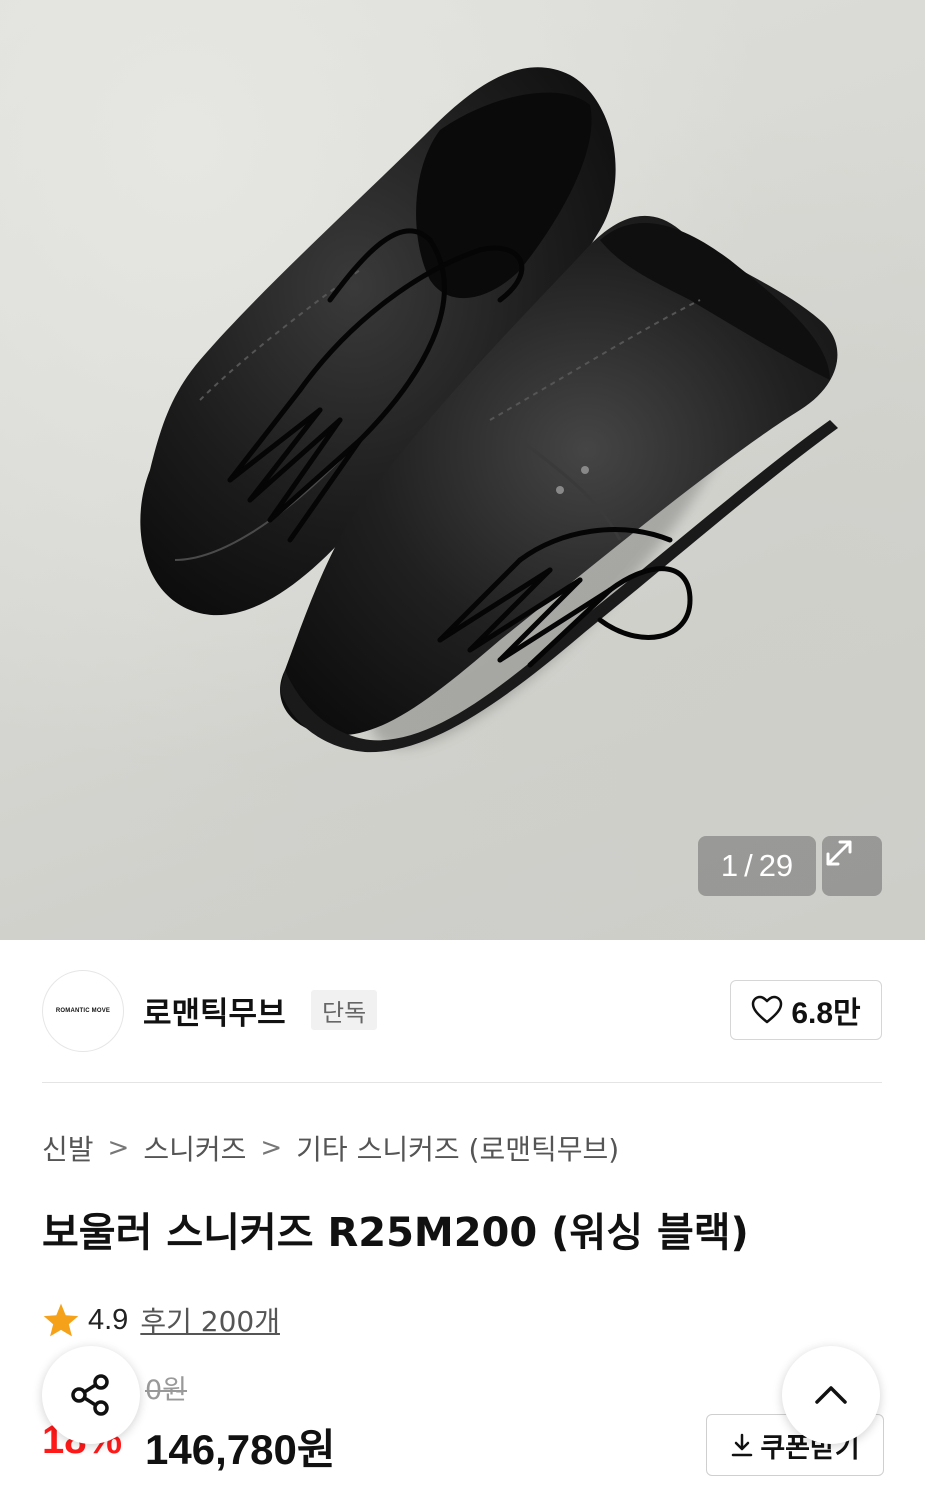 The image size is (925, 1500). I want to click on original-price: 0원, so click(166, 1390).